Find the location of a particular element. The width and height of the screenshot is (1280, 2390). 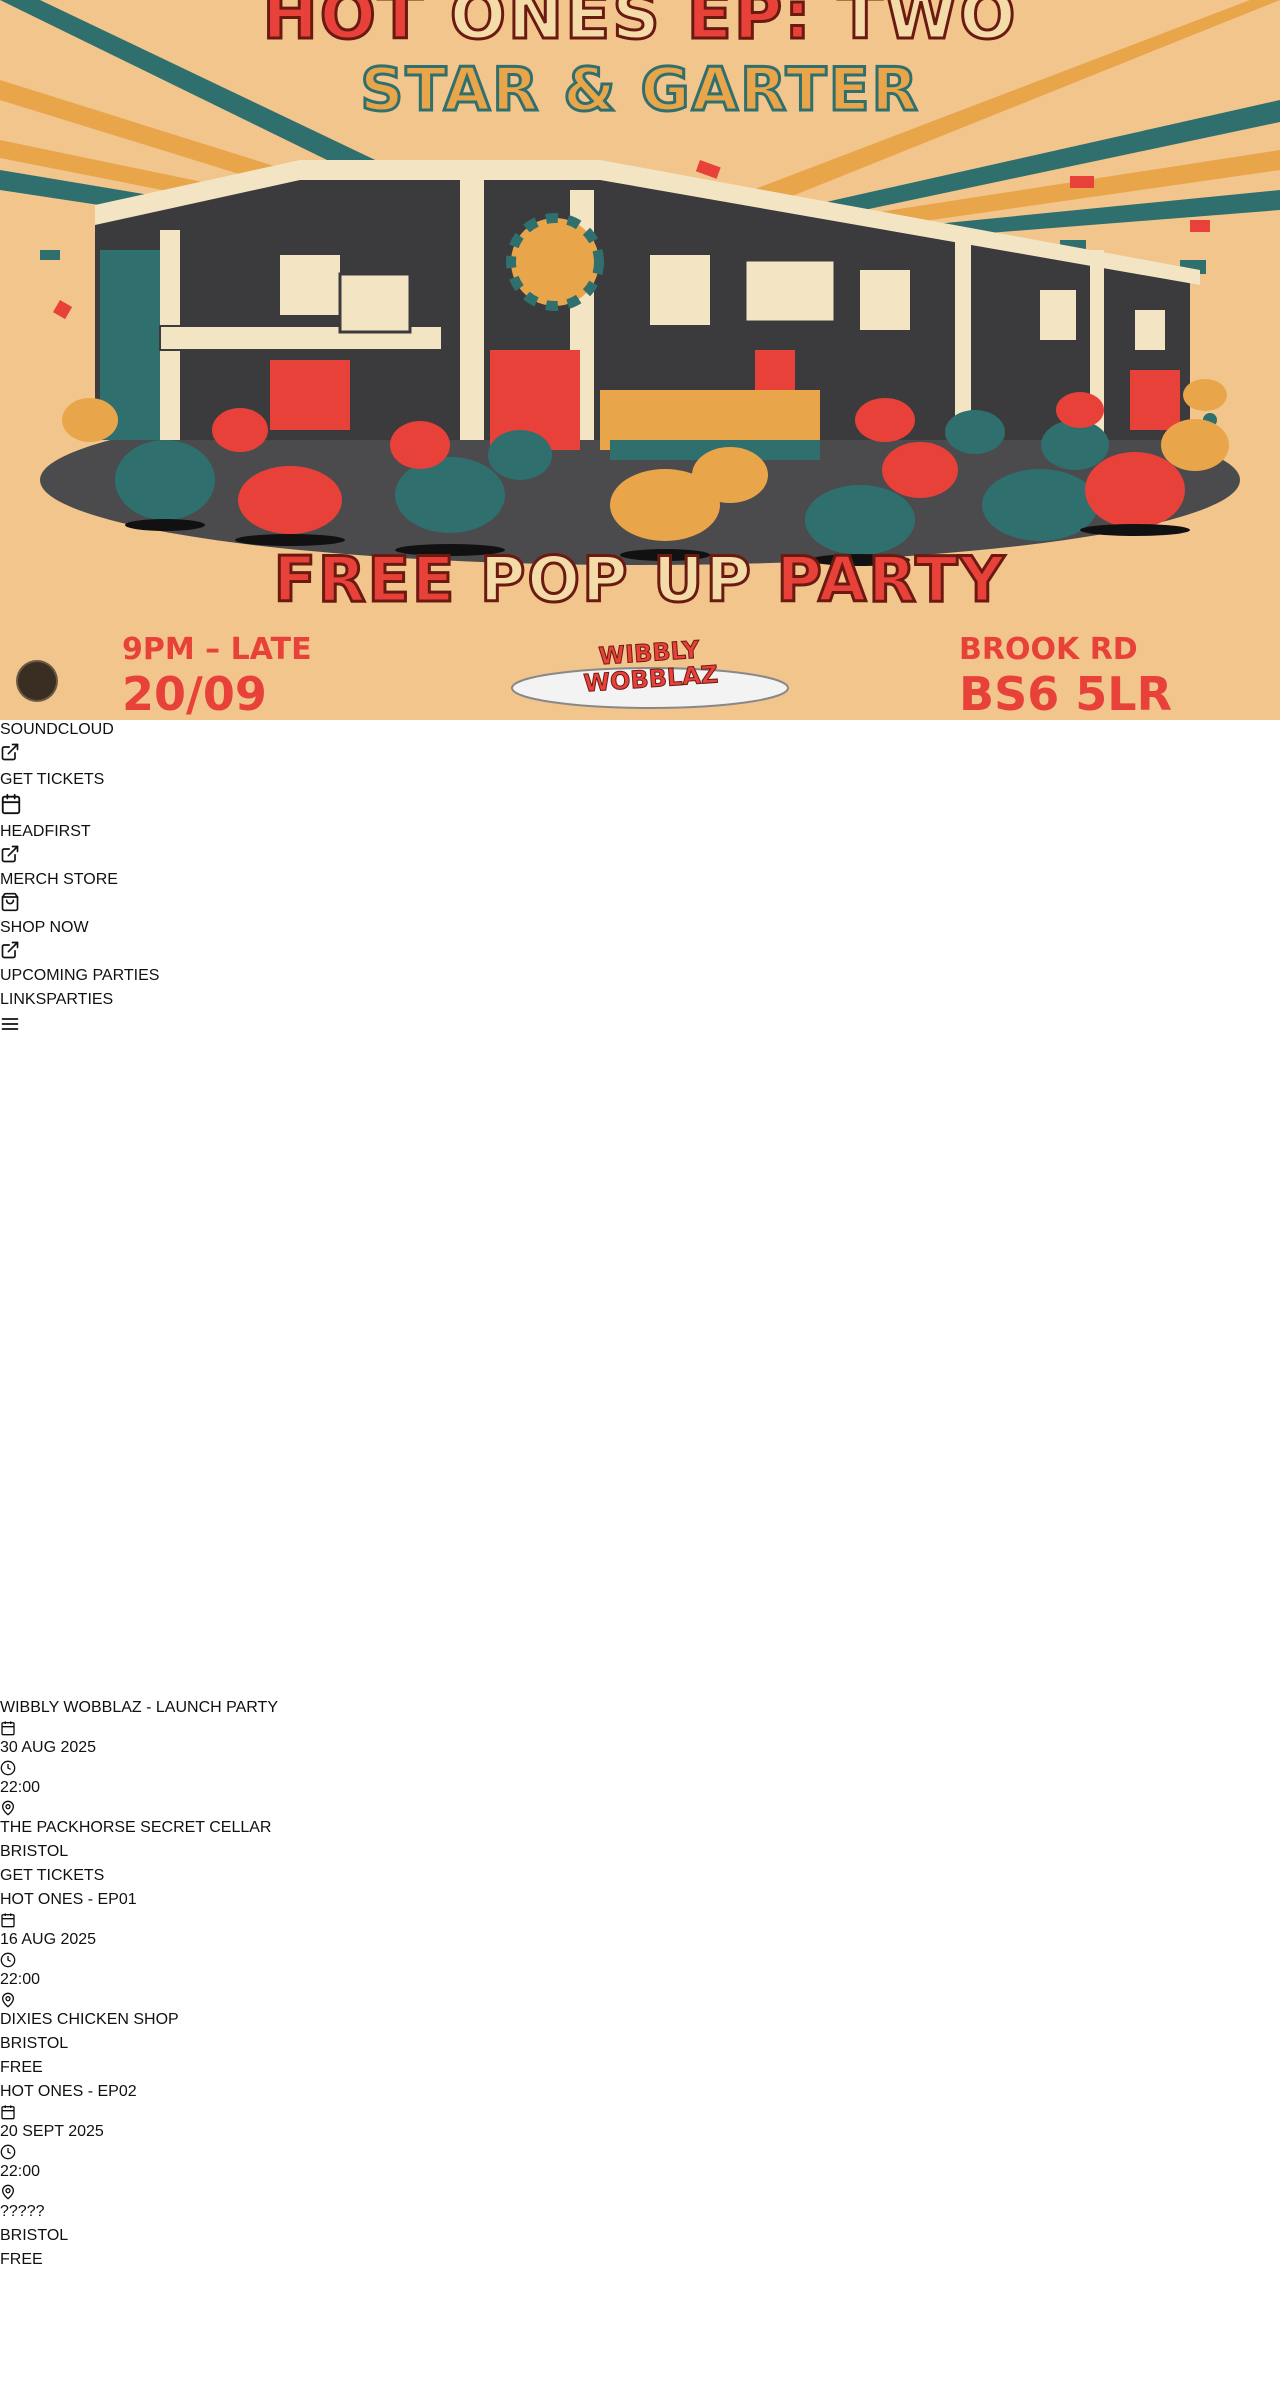

event-title: HOT ONES - EP01 is located at coordinates (68, 1899).